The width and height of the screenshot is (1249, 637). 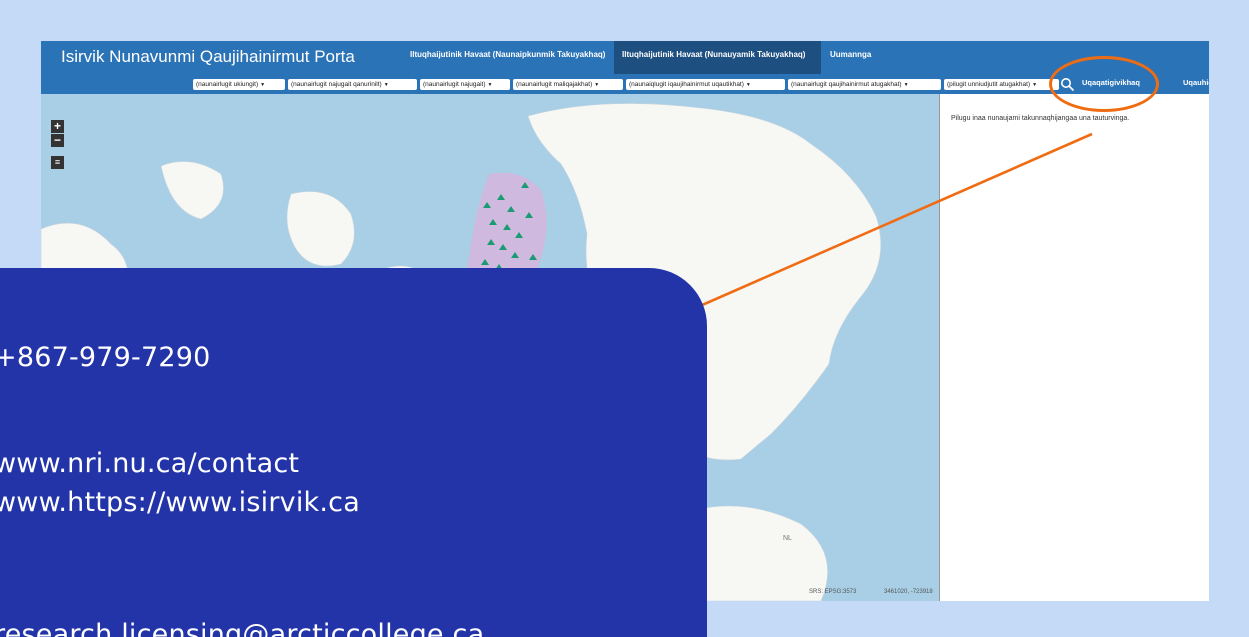 What do you see at coordinates (149, 463) in the screenshot?
I see `contact-web-nri: www.nri.nu.ca/contact` at bounding box center [149, 463].